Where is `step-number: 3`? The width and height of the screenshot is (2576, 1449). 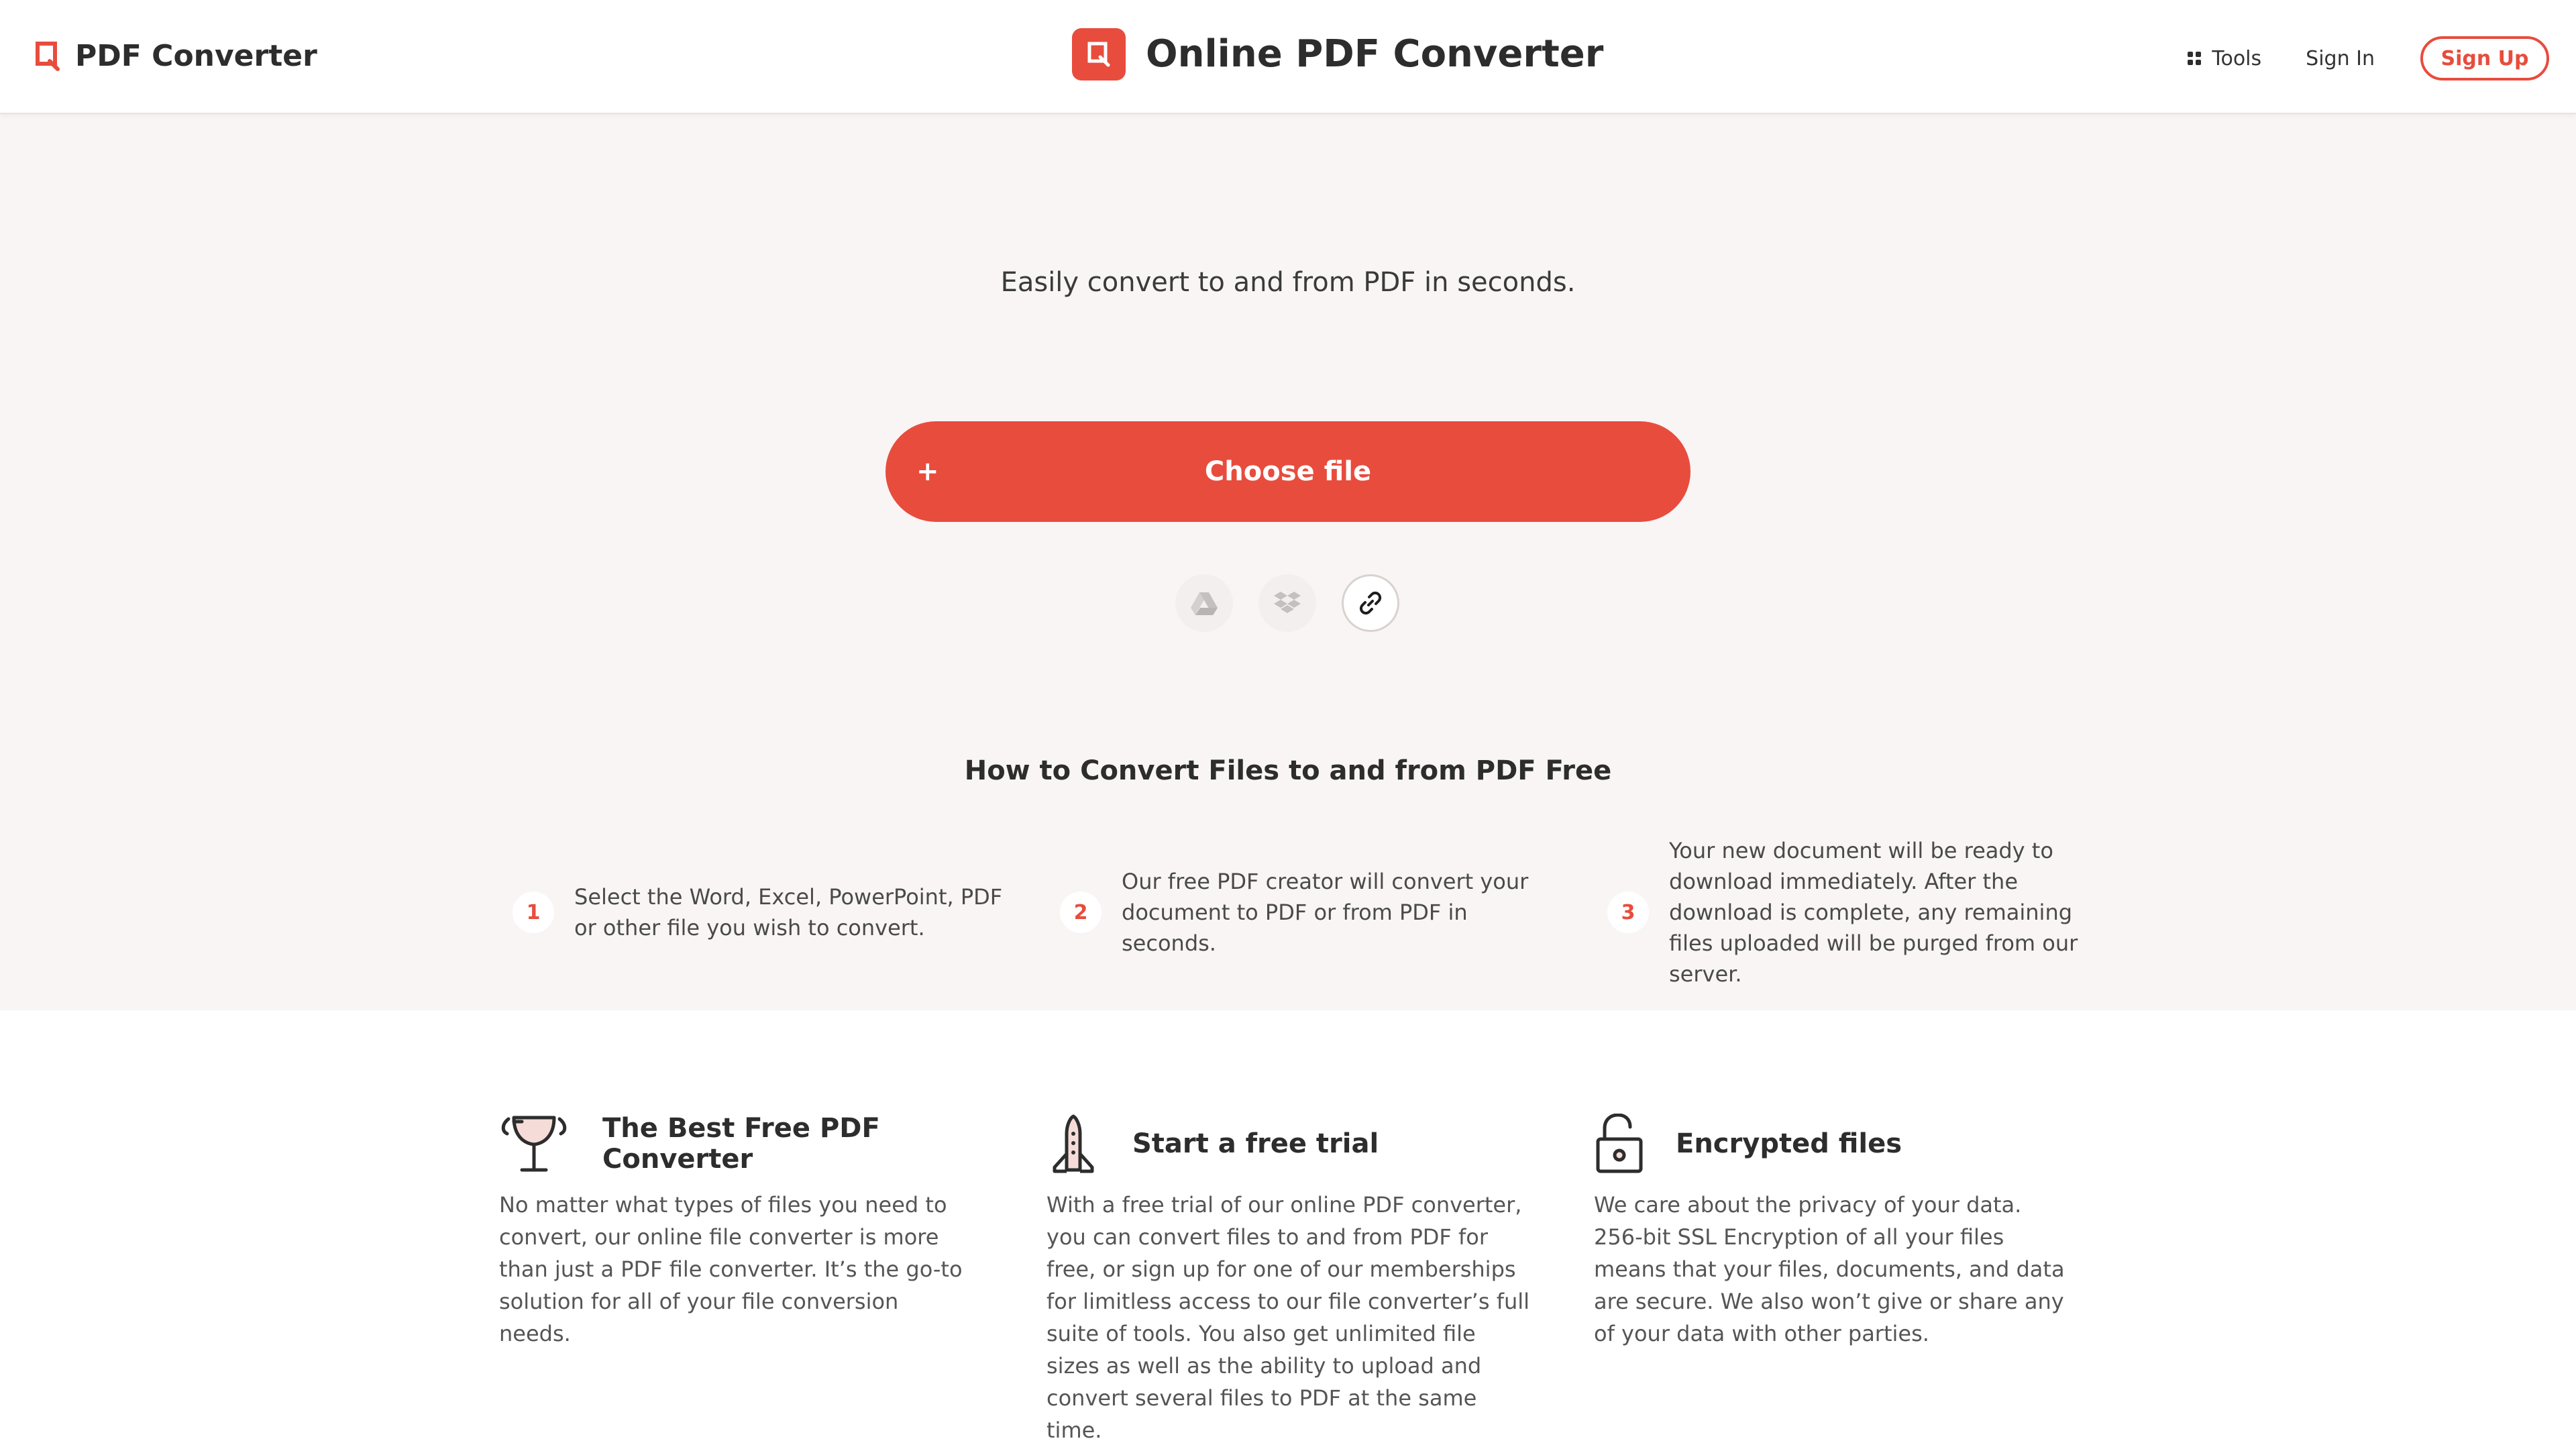
step-number: 3 is located at coordinates (1628, 912).